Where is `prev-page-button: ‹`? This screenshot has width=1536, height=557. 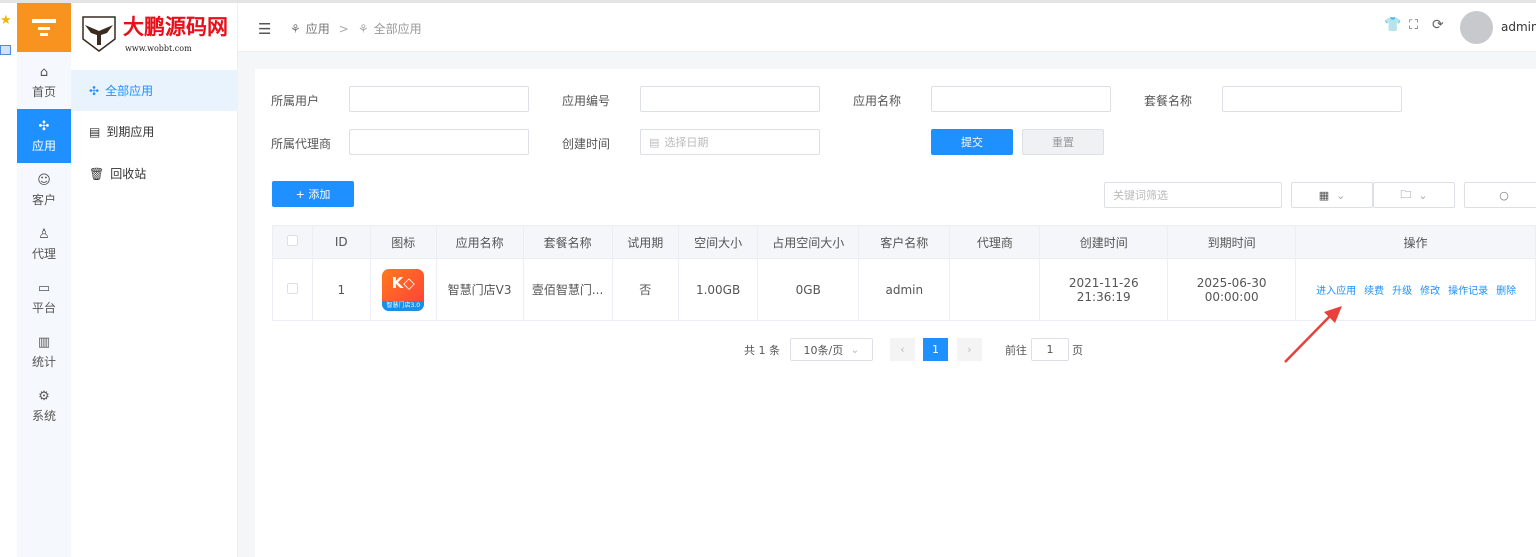 prev-page-button: ‹ is located at coordinates (902, 349).